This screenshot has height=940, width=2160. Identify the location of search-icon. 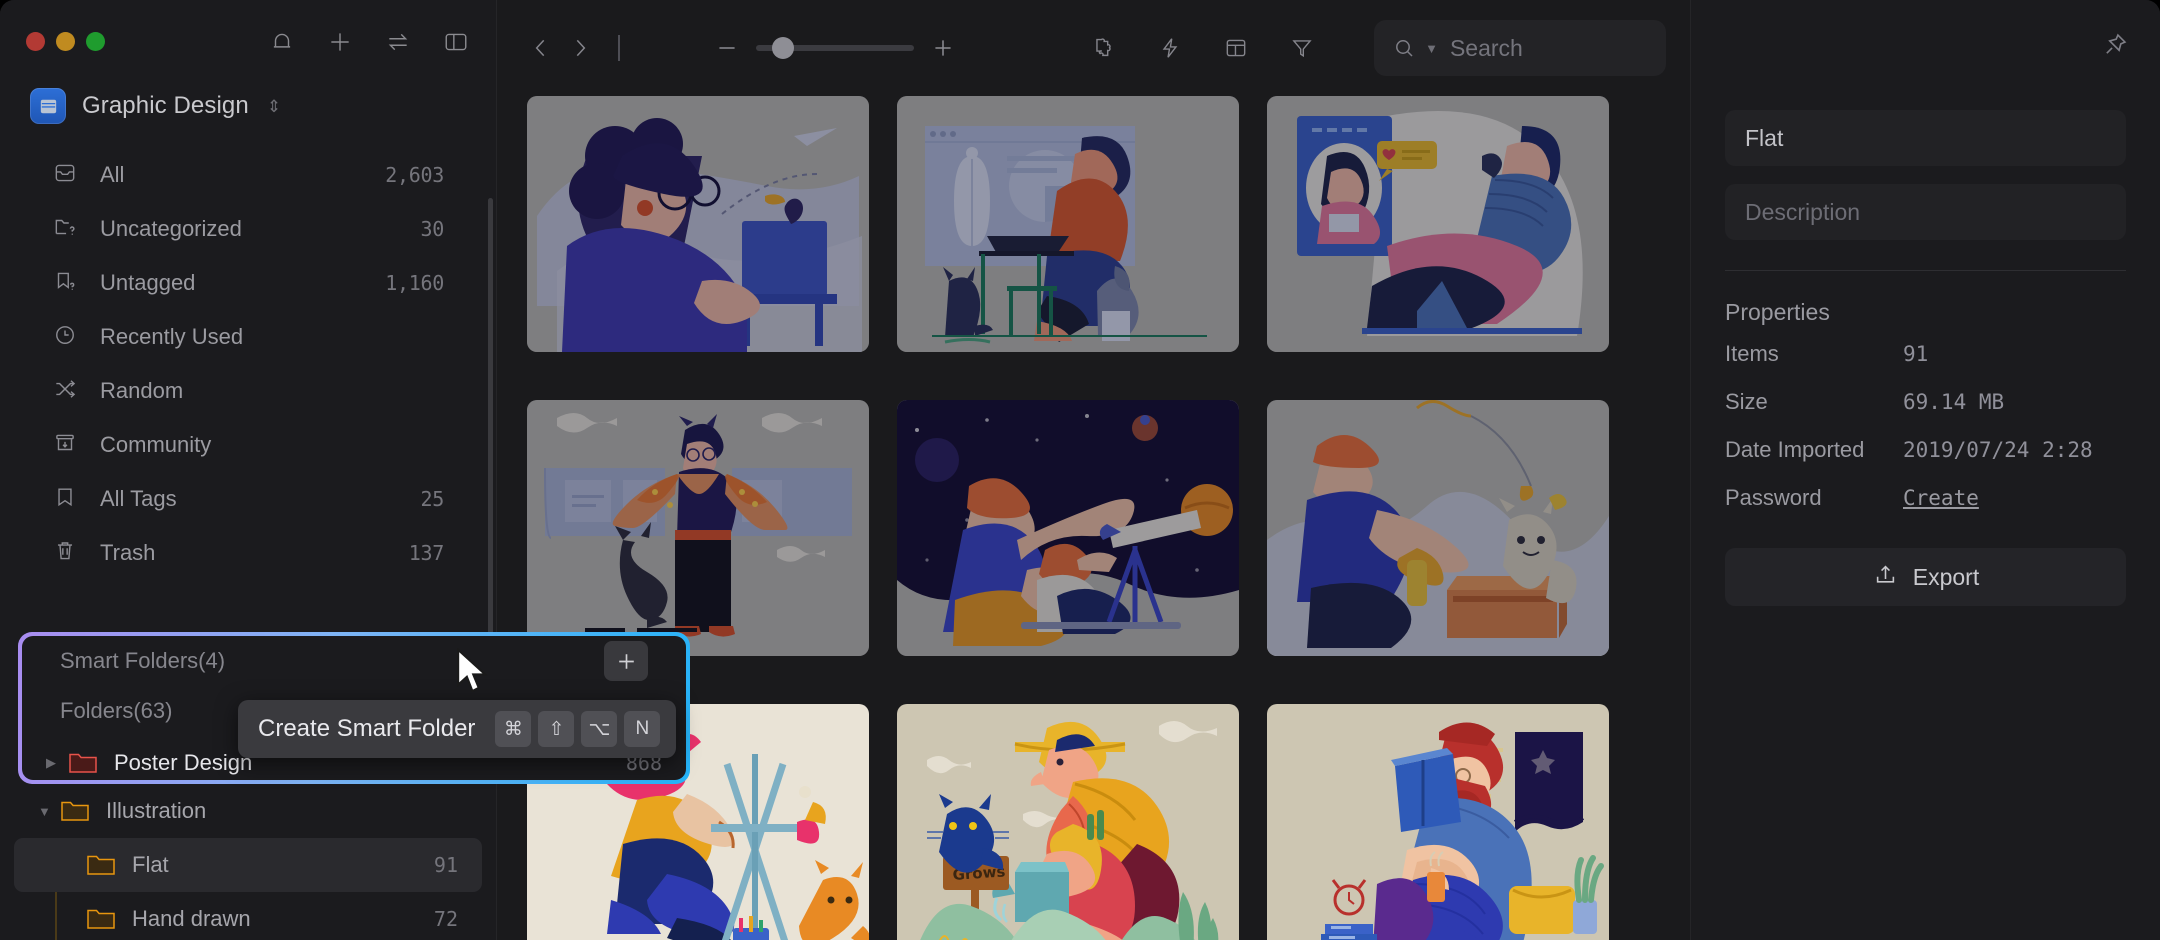
(1404, 48).